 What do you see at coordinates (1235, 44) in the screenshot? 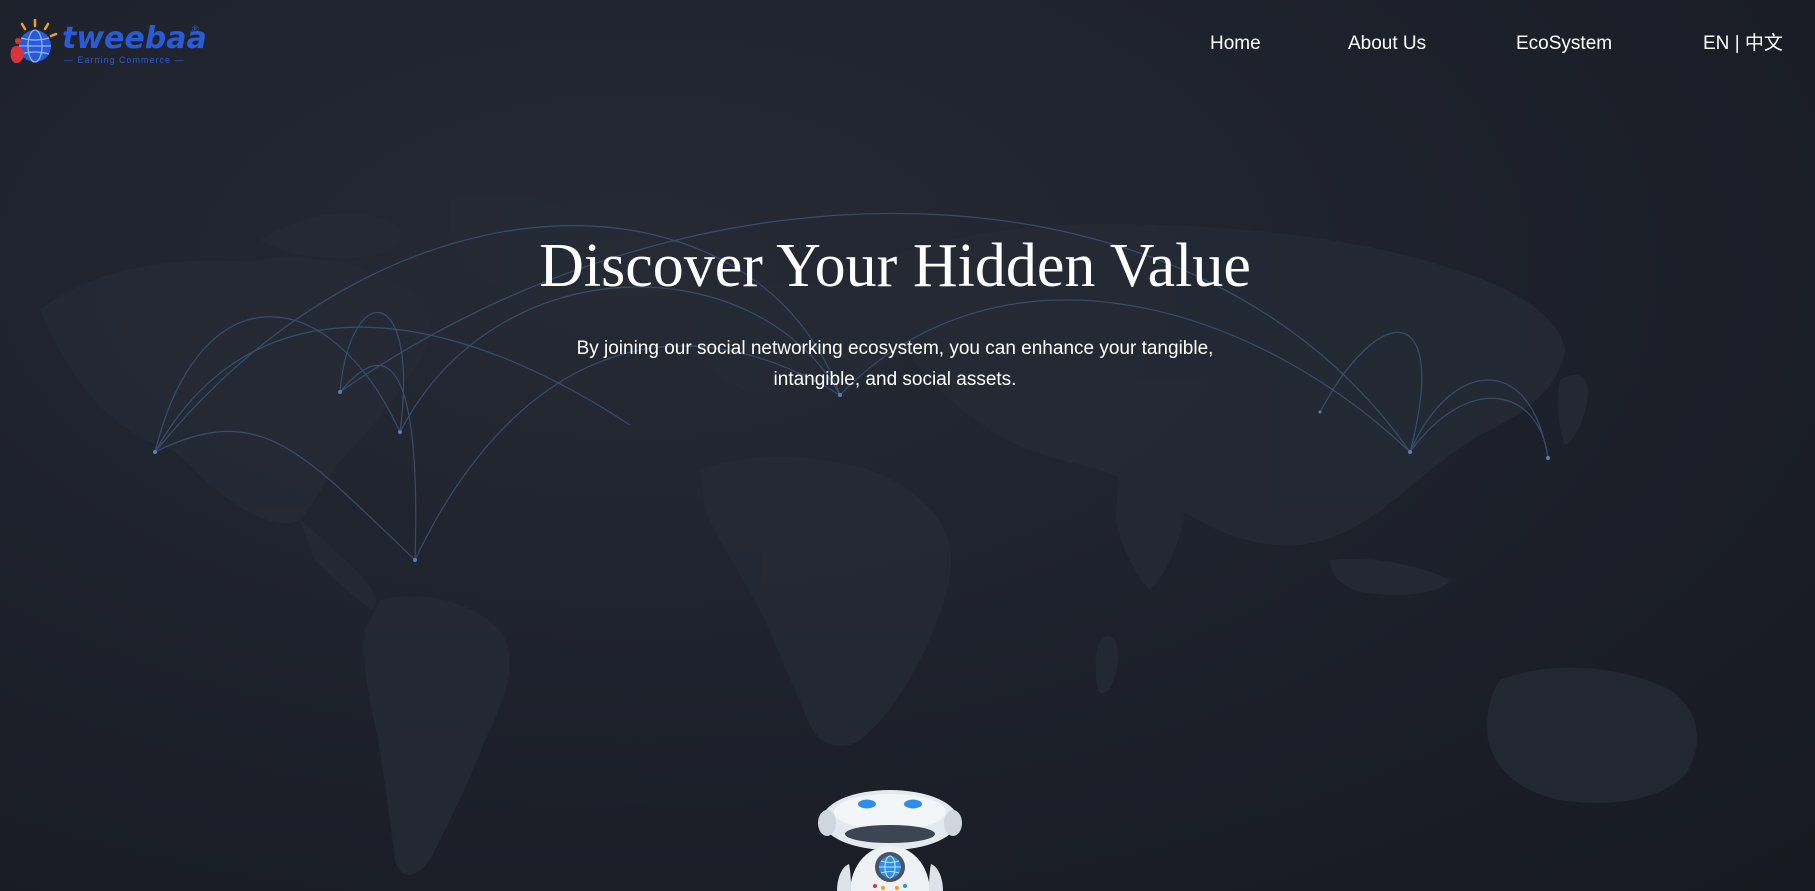
I see `nav-home-link: Home` at bounding box center [1235, 44].